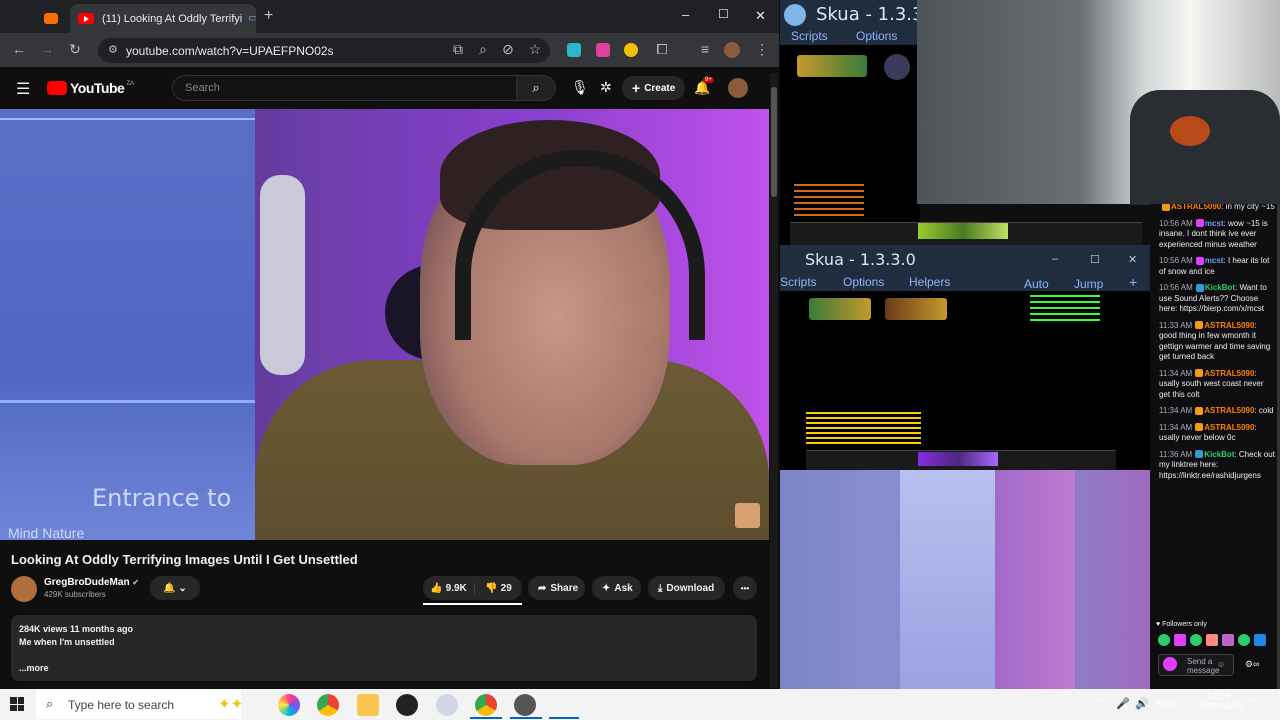  What do you see at coordinates (384, 668) in the screenshot?
I see `show-more-link: ...more` at bounding box center [384, 668].